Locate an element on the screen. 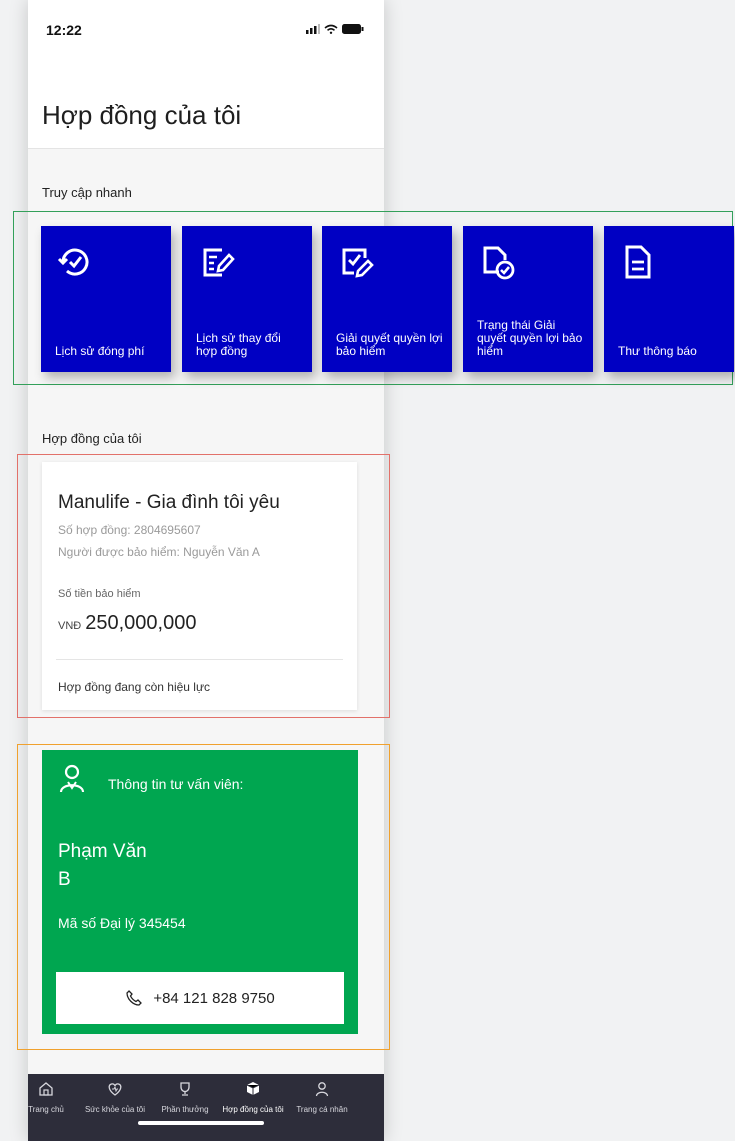 The height and width of the screenshot is (1141, 735). tile-claim-status: Trạng thái Giải quyết quyền lợi bảo hiểm is located at coordinates (528, 299).